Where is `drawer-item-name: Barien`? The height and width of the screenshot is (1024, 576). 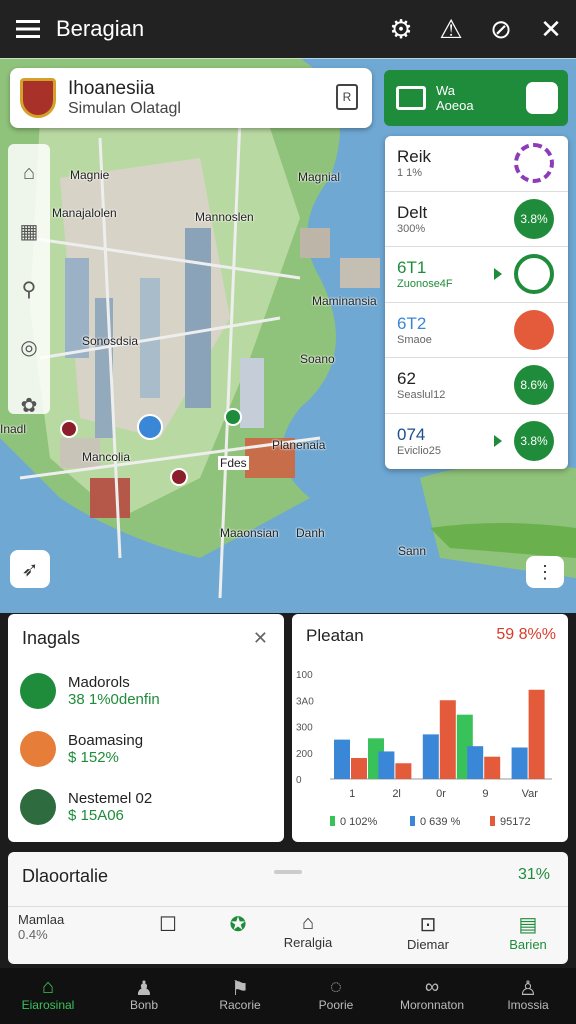 drawer-item-name: Barien is located at coordinates (528, 944).